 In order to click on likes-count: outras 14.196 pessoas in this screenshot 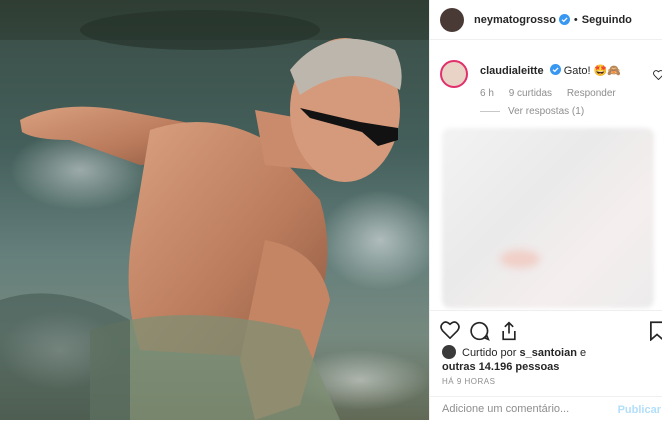, I will do `click(500, 367)`.